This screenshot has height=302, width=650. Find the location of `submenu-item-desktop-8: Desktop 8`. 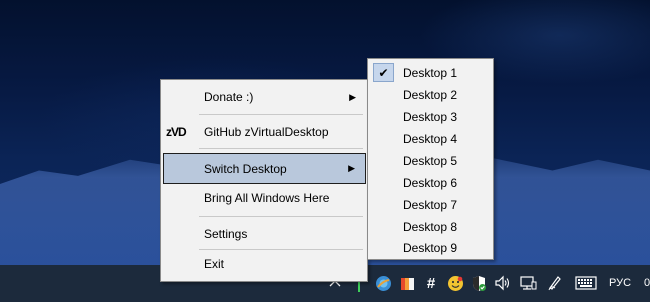

submenu-item-desktop-8: Desktop 8 is located at coordinates (430, 227).